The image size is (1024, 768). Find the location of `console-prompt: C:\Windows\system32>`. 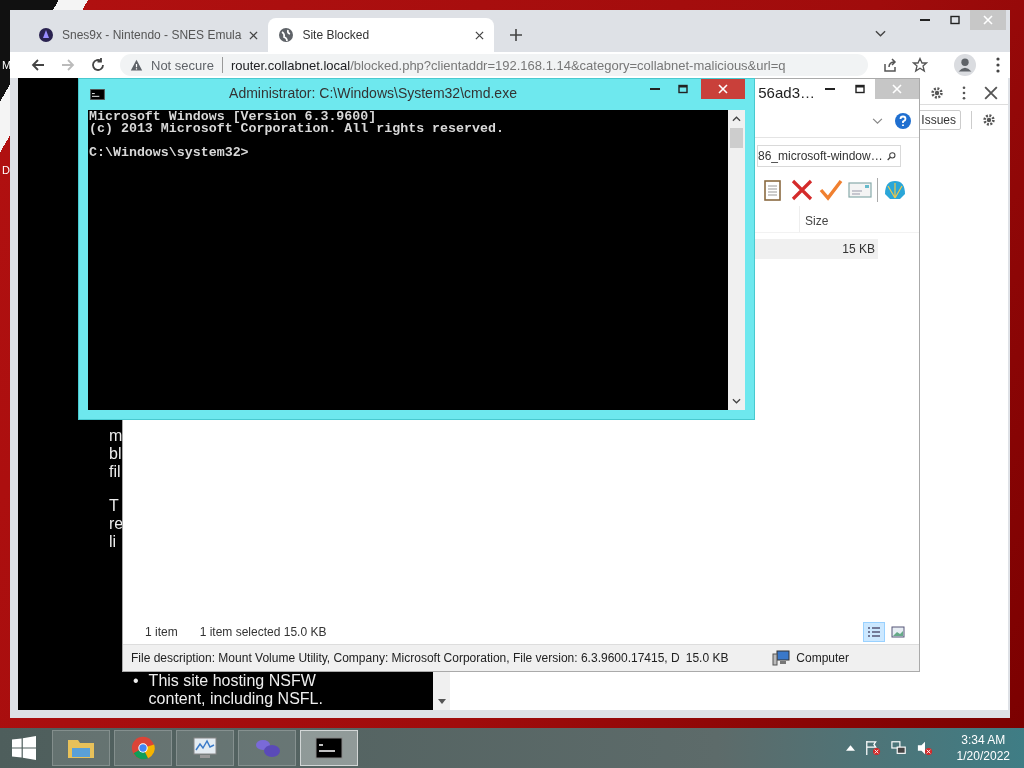

console-prompt: C:\Windows\system32> is located at coordinates (169, 153).